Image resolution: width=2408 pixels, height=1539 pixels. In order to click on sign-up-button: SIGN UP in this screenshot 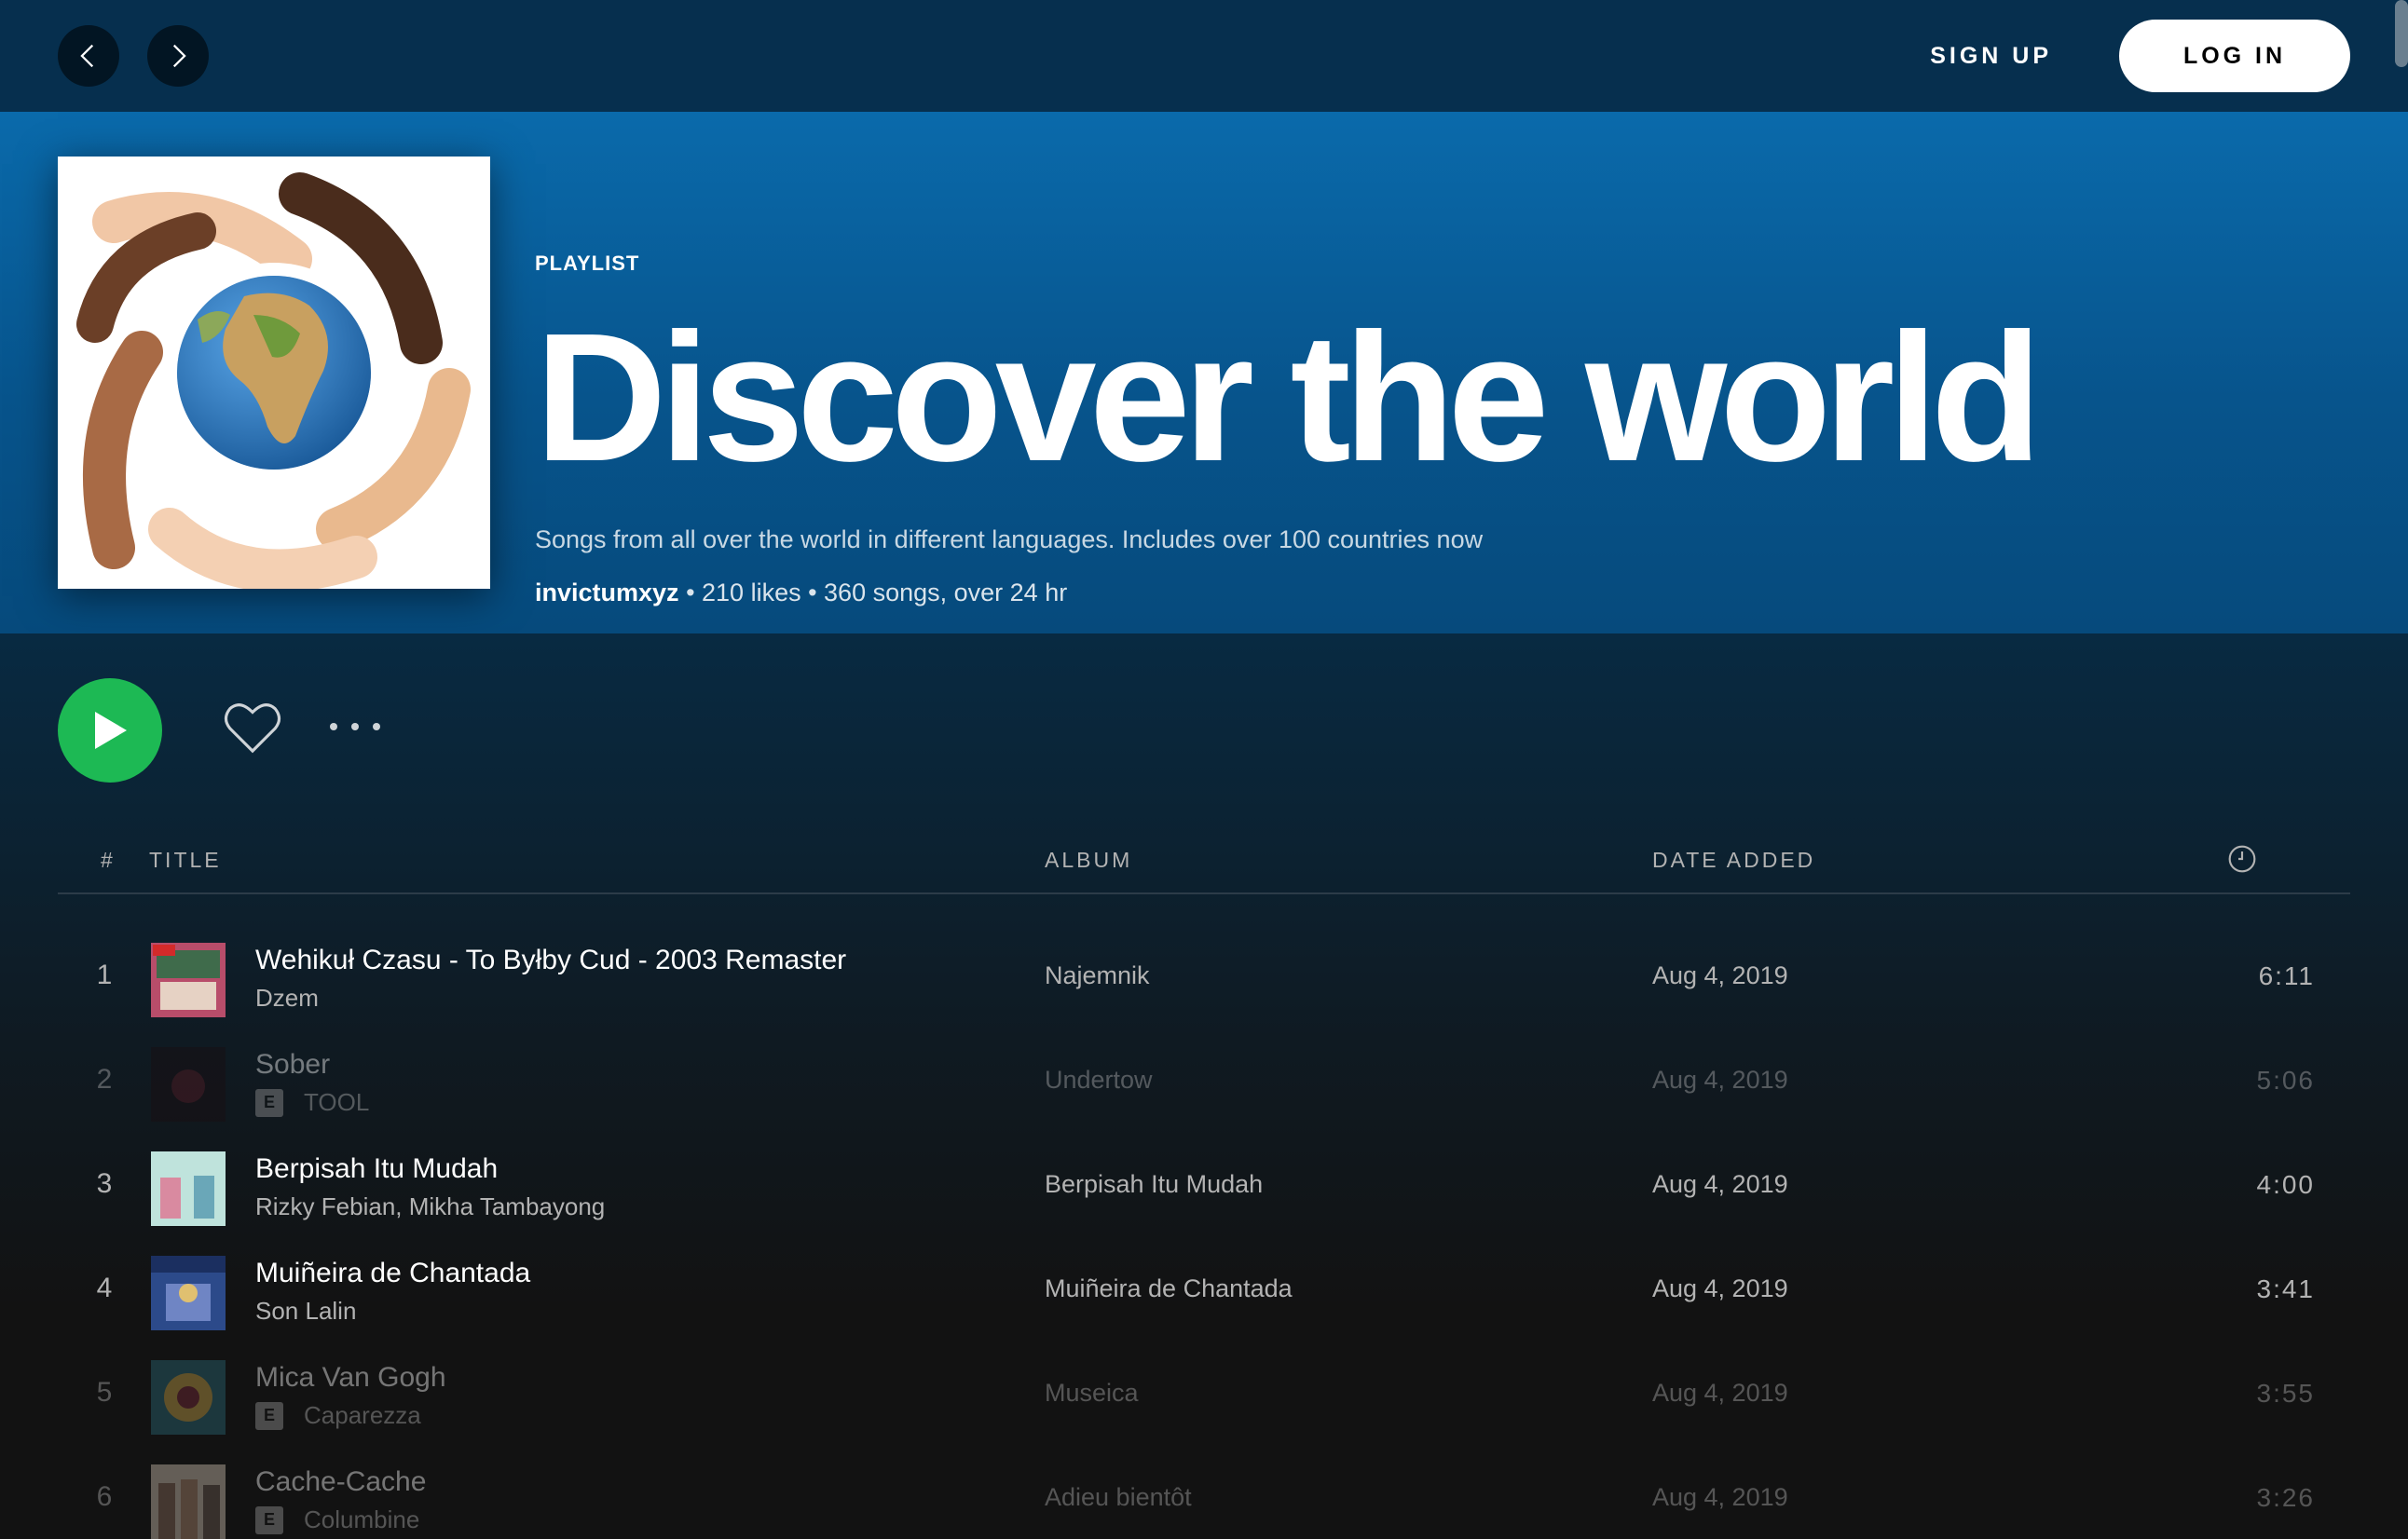, I will do `click(1991, 56)`.